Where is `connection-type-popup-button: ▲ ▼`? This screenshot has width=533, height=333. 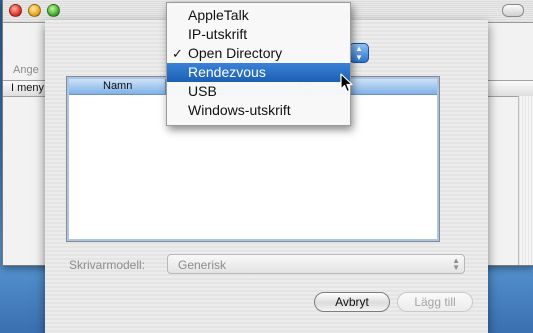
connection-type-popup-button: ▲ ▼ is located at coordinates (359, 53).